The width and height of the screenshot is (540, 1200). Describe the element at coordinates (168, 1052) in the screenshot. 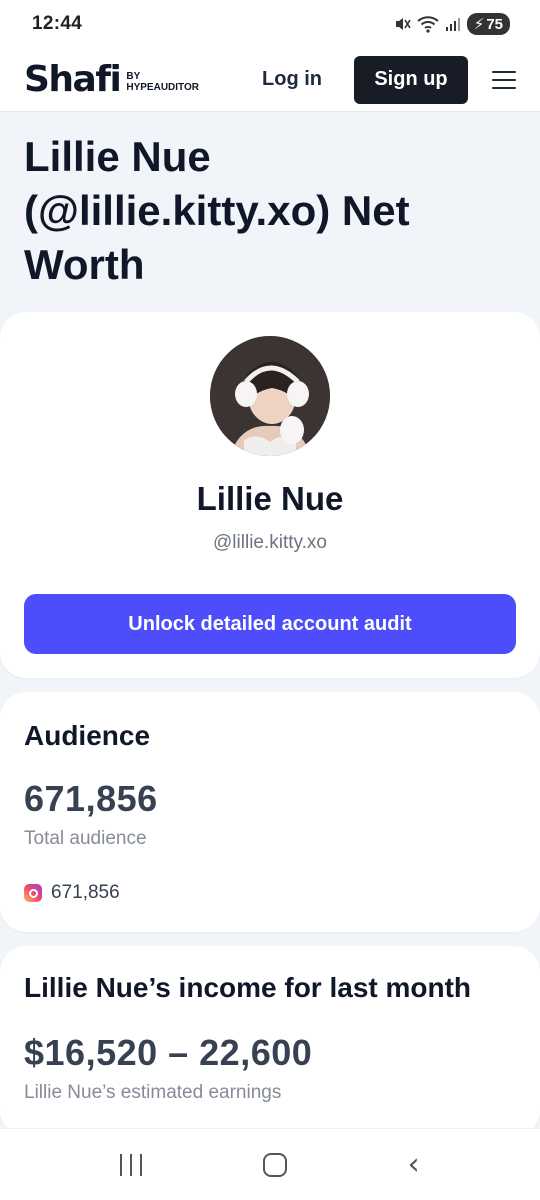

I see `income-range: $16,520 – 22,600` at that location.